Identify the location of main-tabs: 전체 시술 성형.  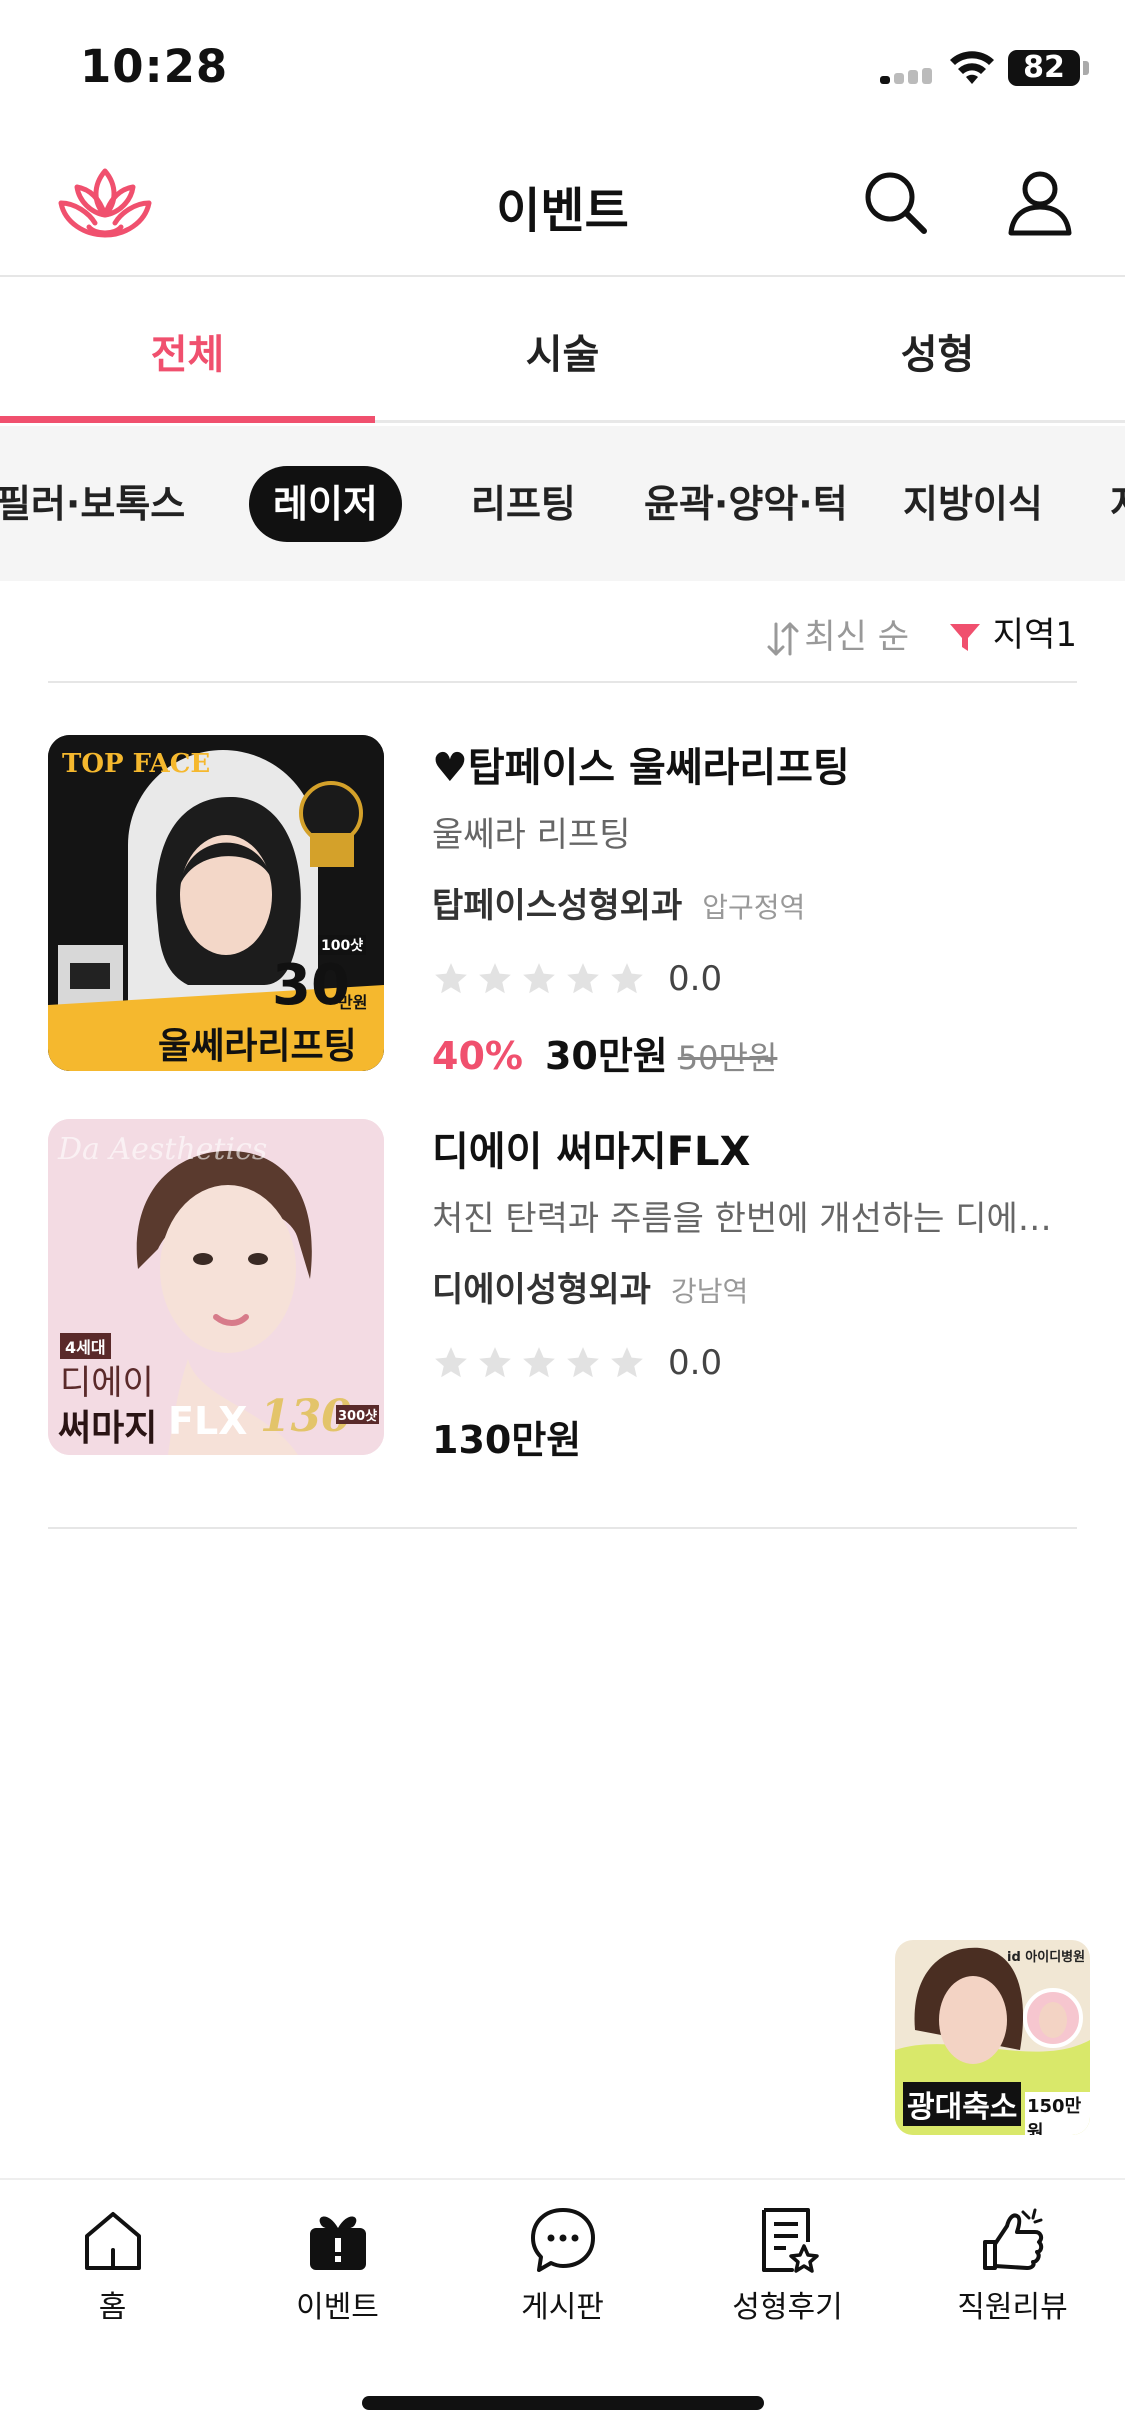
(562, 350).